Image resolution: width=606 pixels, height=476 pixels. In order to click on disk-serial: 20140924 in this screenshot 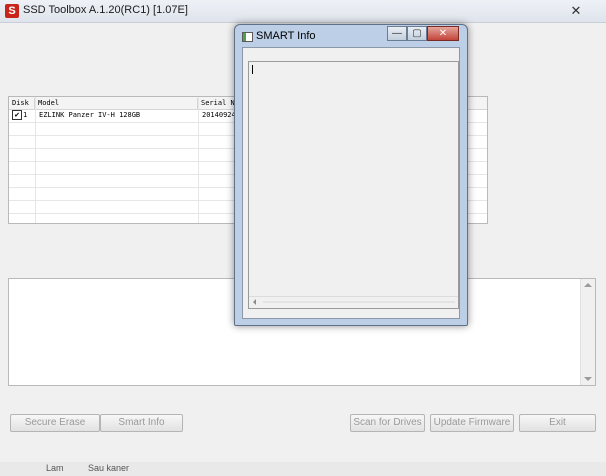, I will do `click(219, 115)`.